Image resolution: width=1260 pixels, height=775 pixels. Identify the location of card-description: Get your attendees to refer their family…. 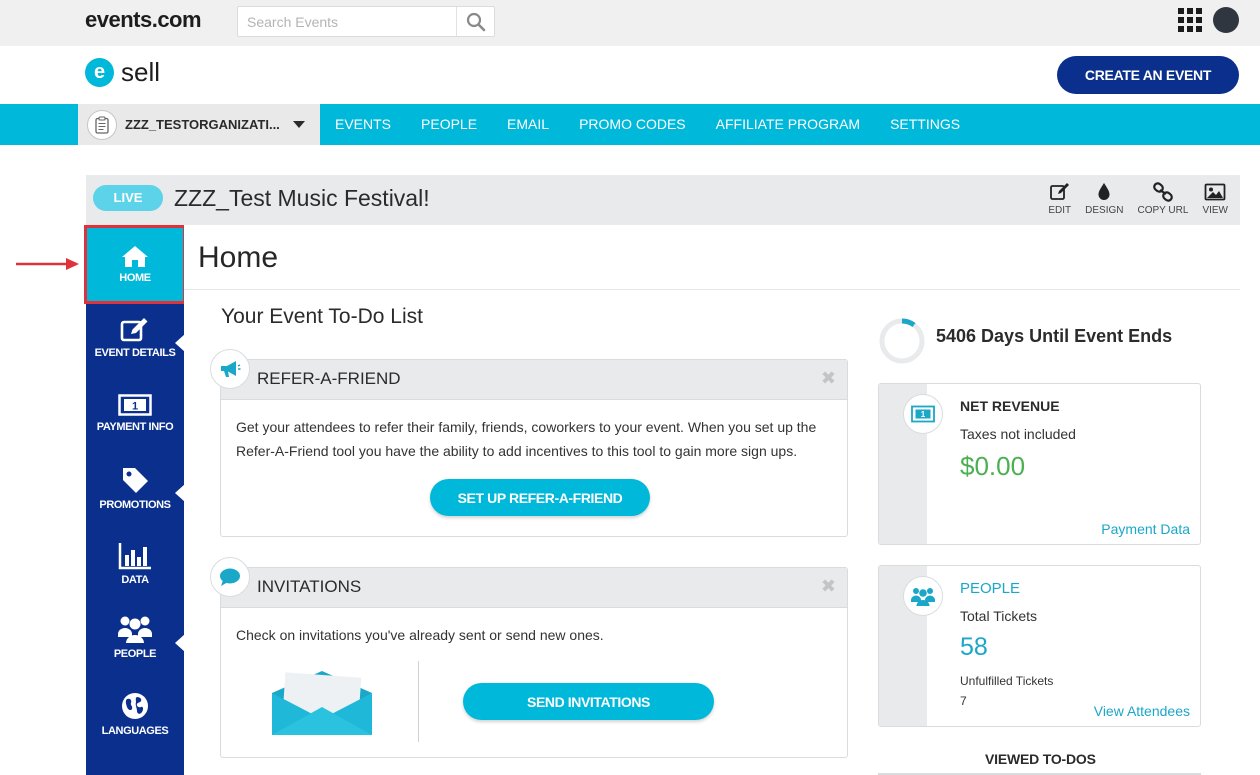
(526, 439).